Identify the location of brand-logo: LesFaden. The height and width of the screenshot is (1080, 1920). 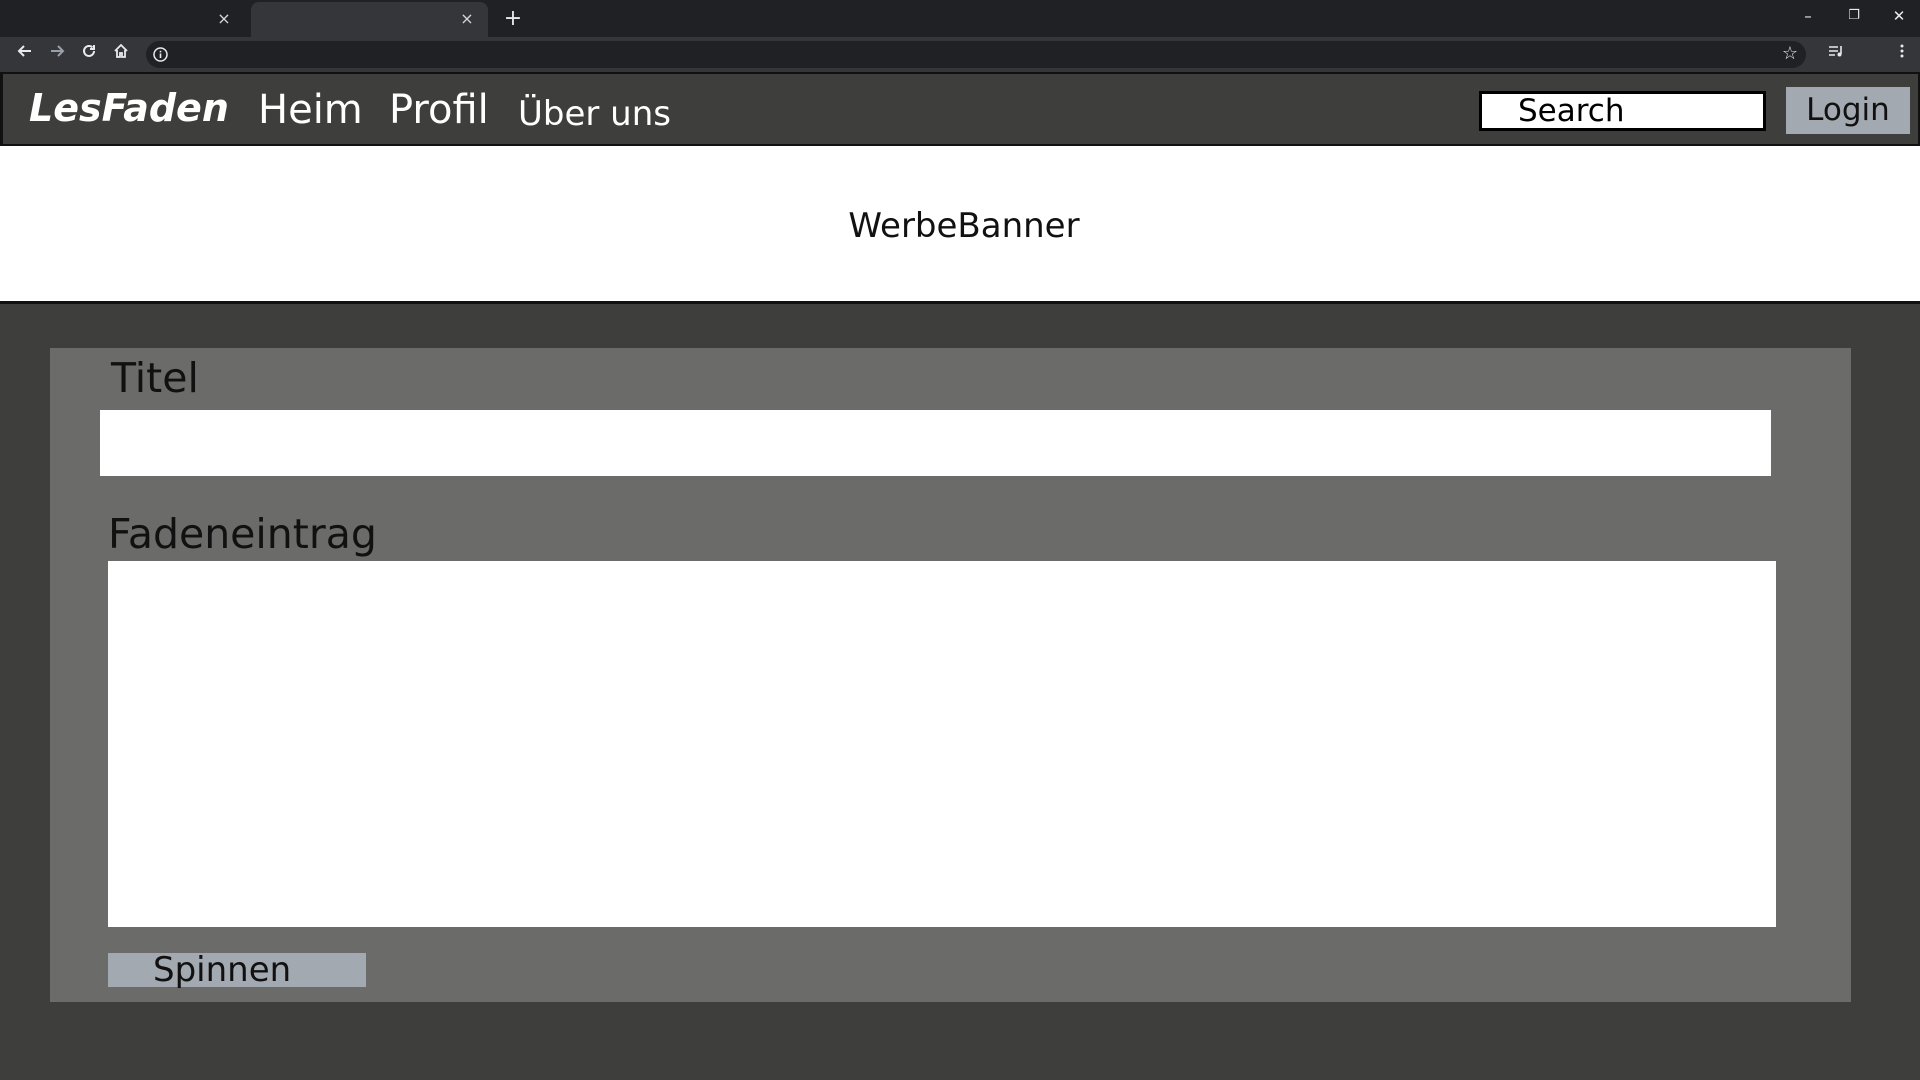
(129, 108).